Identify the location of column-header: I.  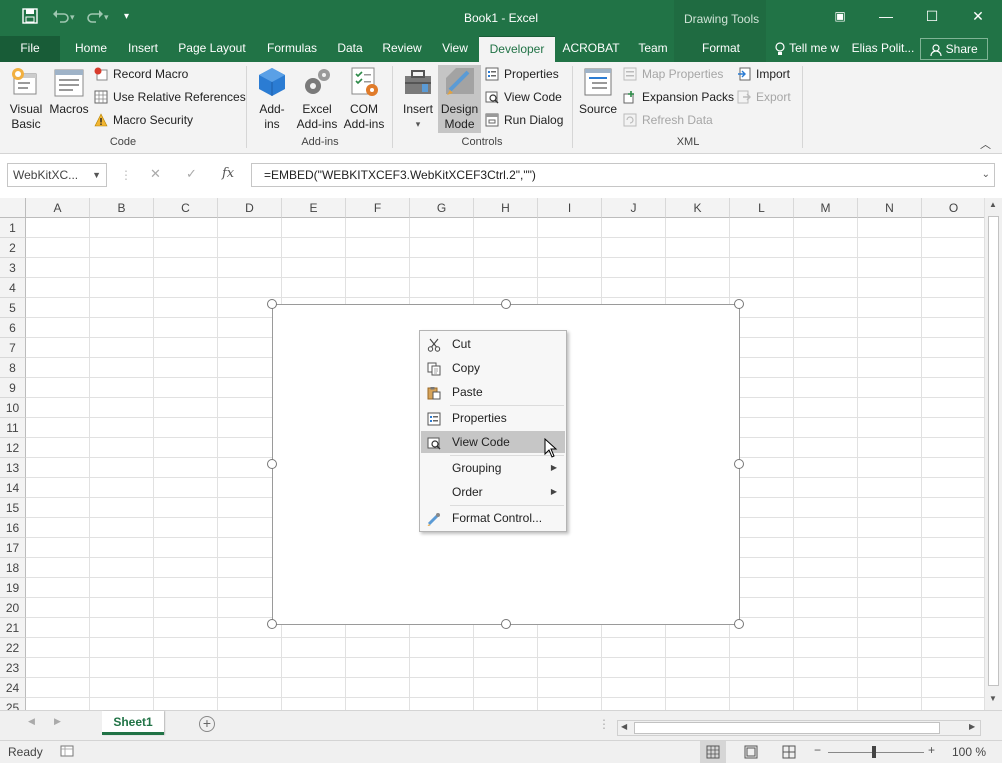
(570, 208).